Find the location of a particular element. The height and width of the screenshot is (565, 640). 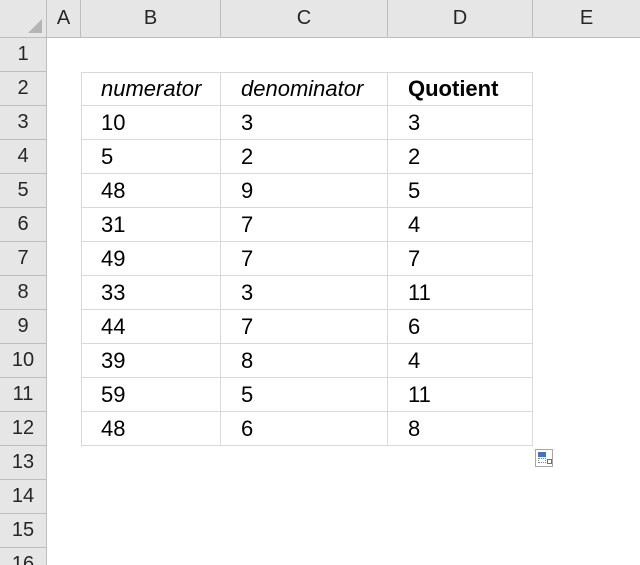

cell-c10: 8 is located at coordinates (304, 361).